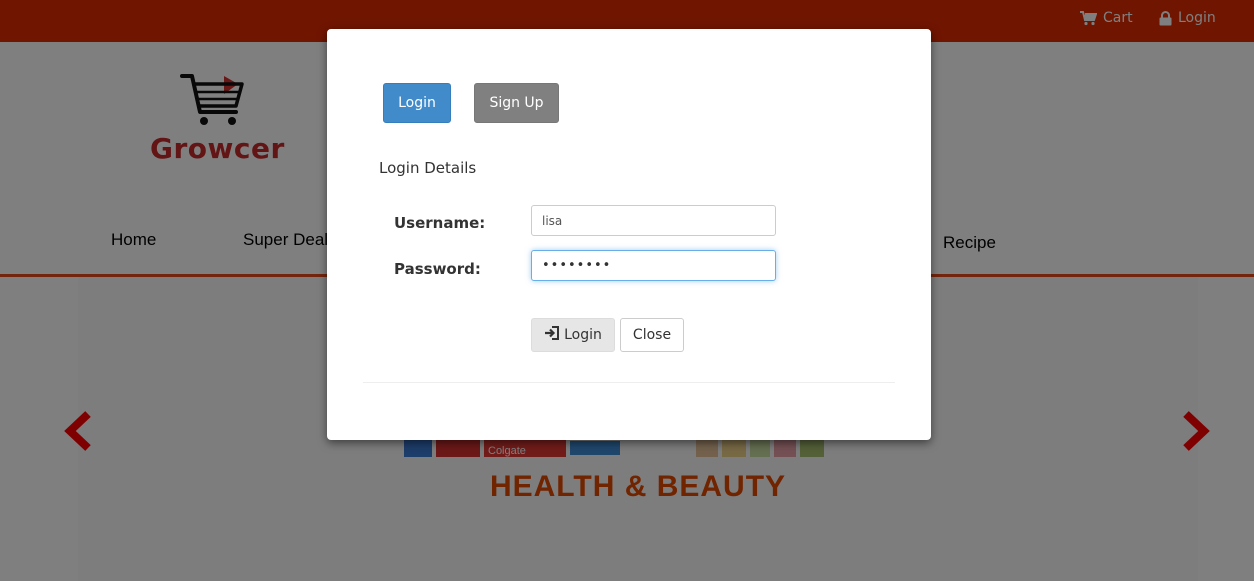 The width and height of the screenshot is (1254, 581). I want to click on password-input, so click(653, 265).